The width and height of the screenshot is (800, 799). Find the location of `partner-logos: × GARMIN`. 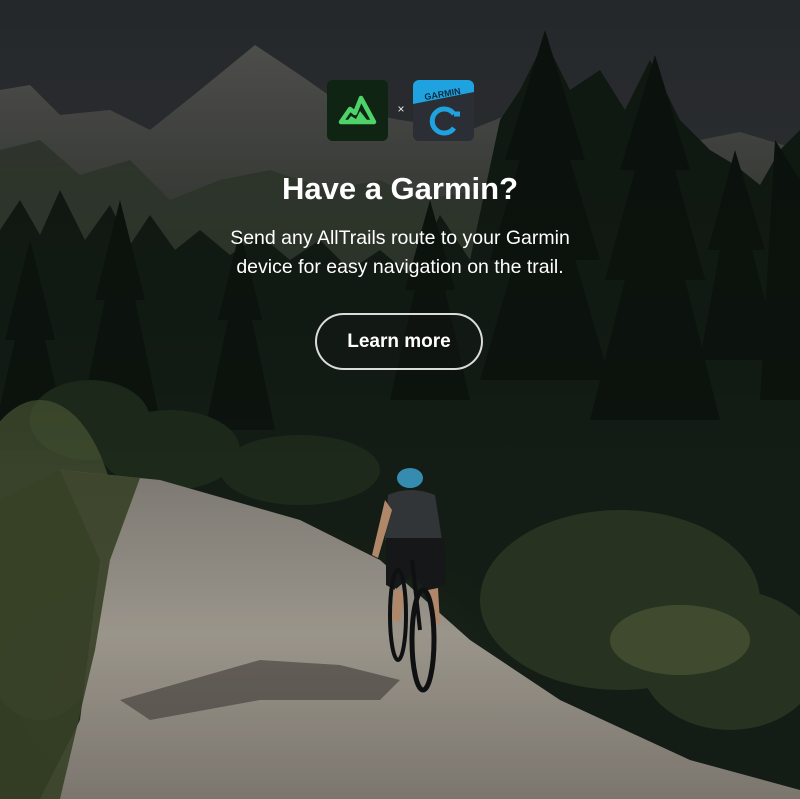

partner-logos: × GARMIN is located at coordinates (400, 110).